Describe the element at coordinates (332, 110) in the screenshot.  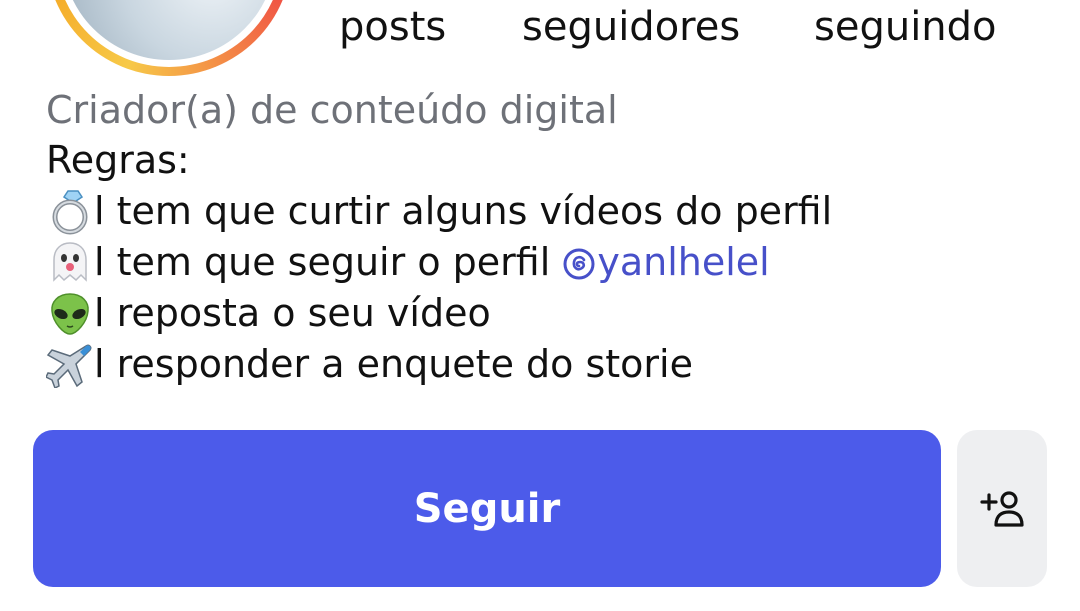
I see `profile-category: Criador(a) de conteúdo digital` at that location.